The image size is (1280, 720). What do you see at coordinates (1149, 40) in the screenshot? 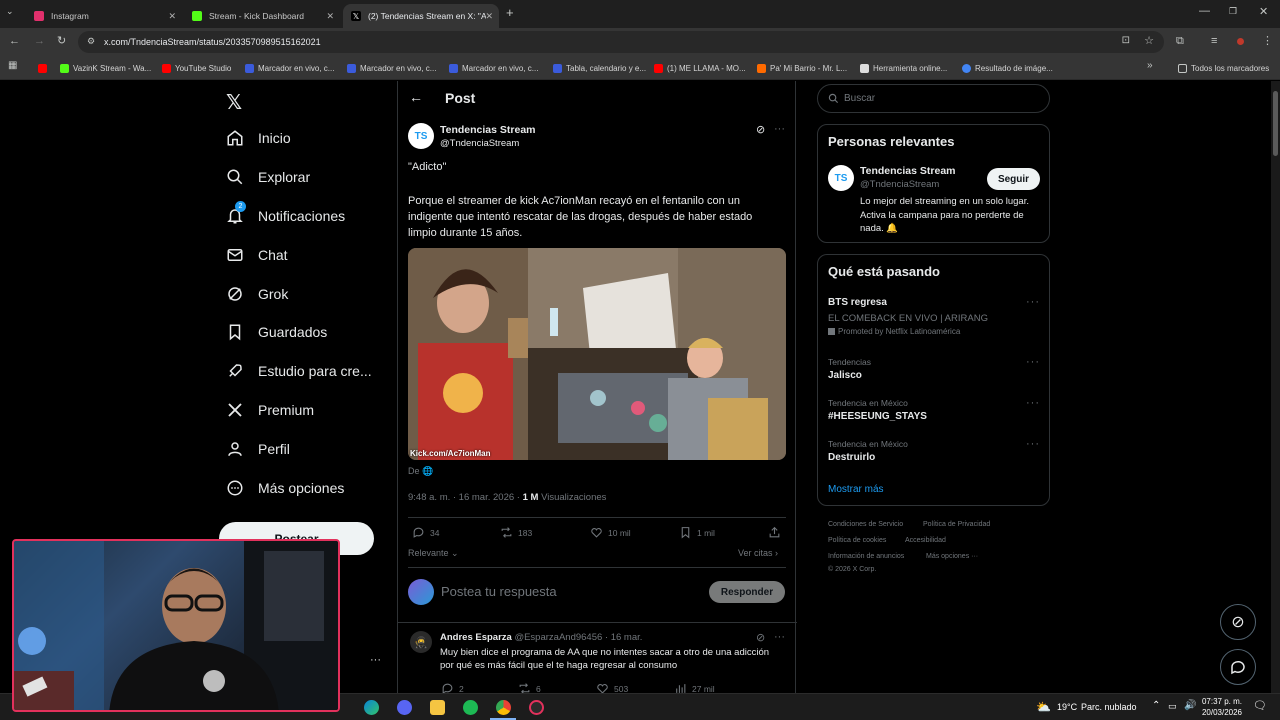
I see `star-icon: ☆` at bounding box center [1149, 40].